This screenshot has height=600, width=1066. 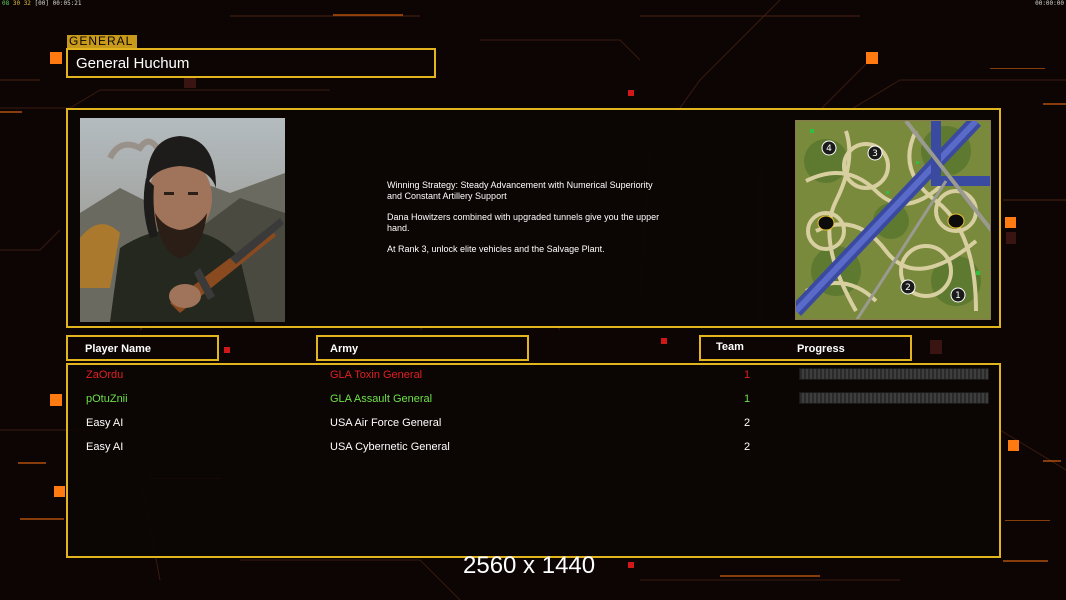 What do you see at coordinates (533, 449) in the screenshot?
I see `table-row: Easy AI USA Cybernetic General 2` at bounding box center [533, 449].